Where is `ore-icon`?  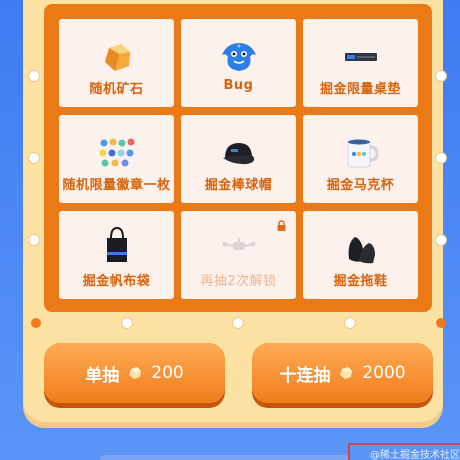
ore-icon is located at coordinates (116, 57).